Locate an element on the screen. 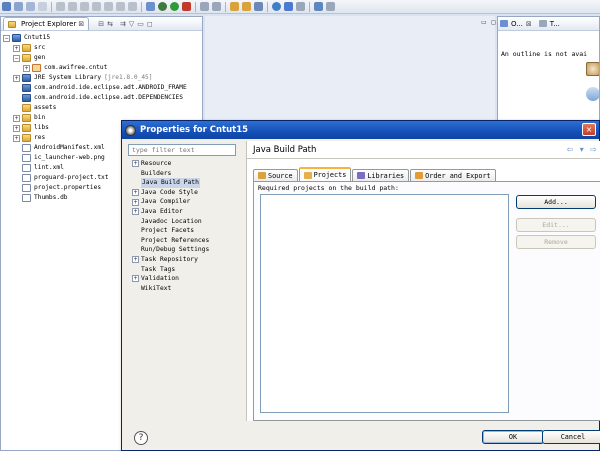 Image resolution: width=600 pixels, height=451 pixels. tab-order-and-export: Order and Export is located at coordinates (453, 175).